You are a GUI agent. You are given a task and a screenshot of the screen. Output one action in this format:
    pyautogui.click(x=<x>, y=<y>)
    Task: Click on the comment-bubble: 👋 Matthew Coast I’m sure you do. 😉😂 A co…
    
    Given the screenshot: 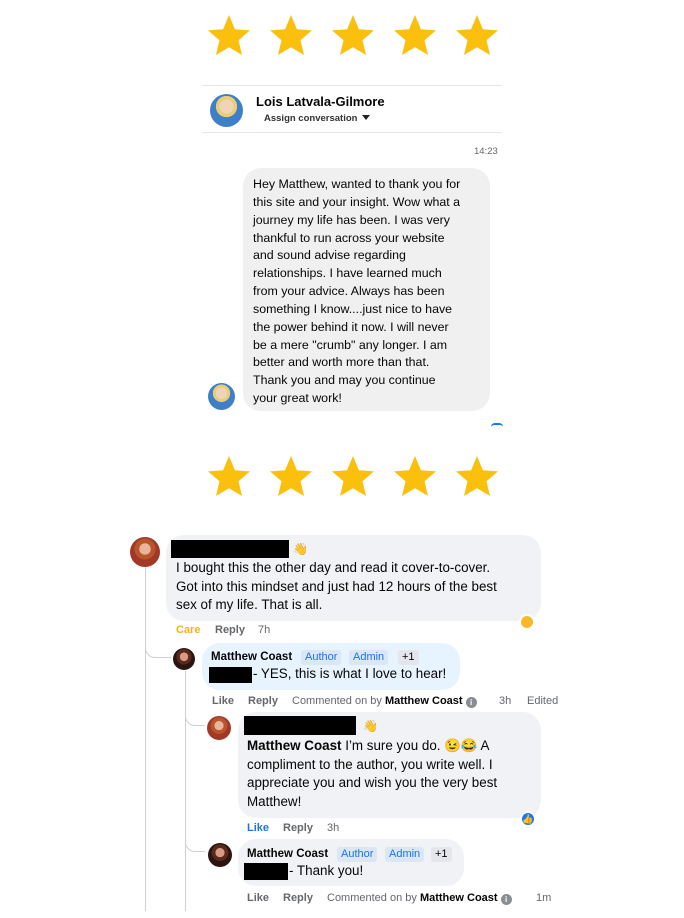 What is the action you would take?
    pyautogui.click(x=389, y=765)
    